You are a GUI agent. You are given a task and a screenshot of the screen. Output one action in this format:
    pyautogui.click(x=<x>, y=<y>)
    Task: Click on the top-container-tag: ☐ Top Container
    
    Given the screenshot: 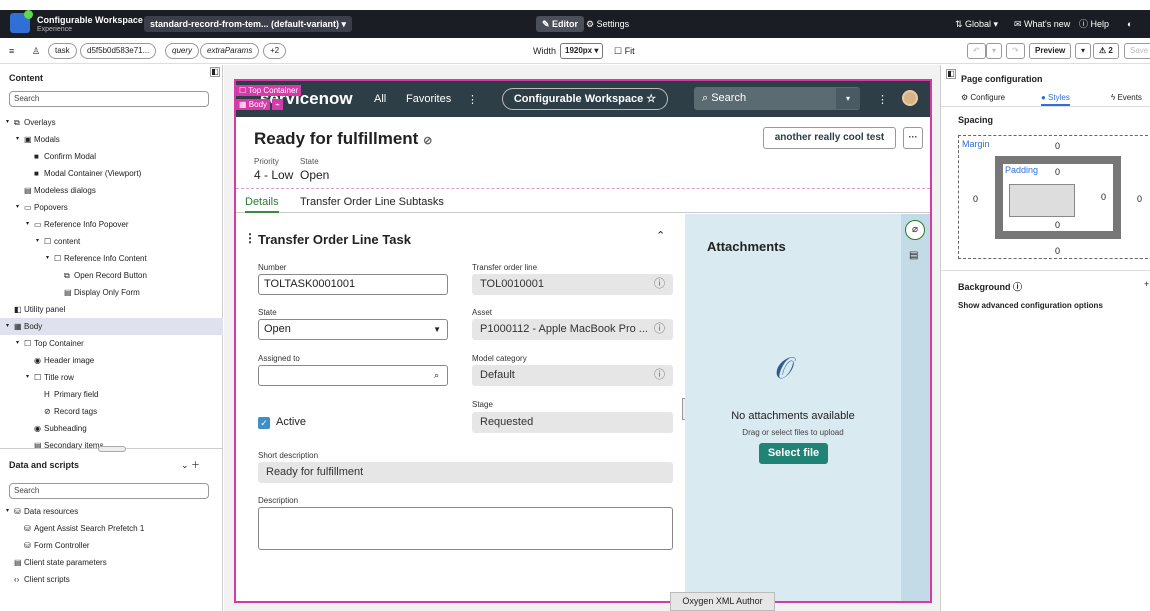 What is the action you would take?
    pyautogui.click(x=269, y=90)
    